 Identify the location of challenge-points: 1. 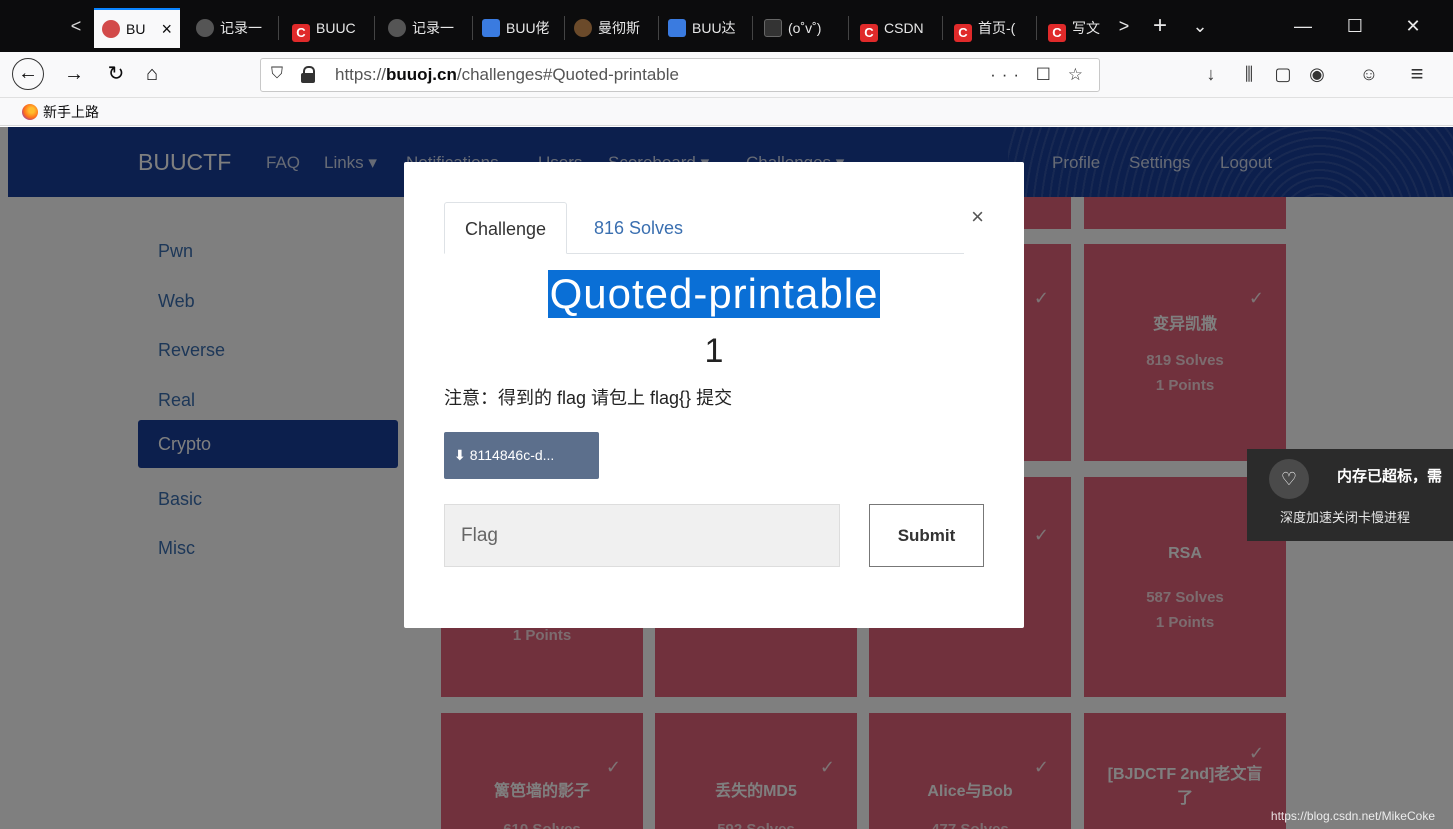
(714, 351).